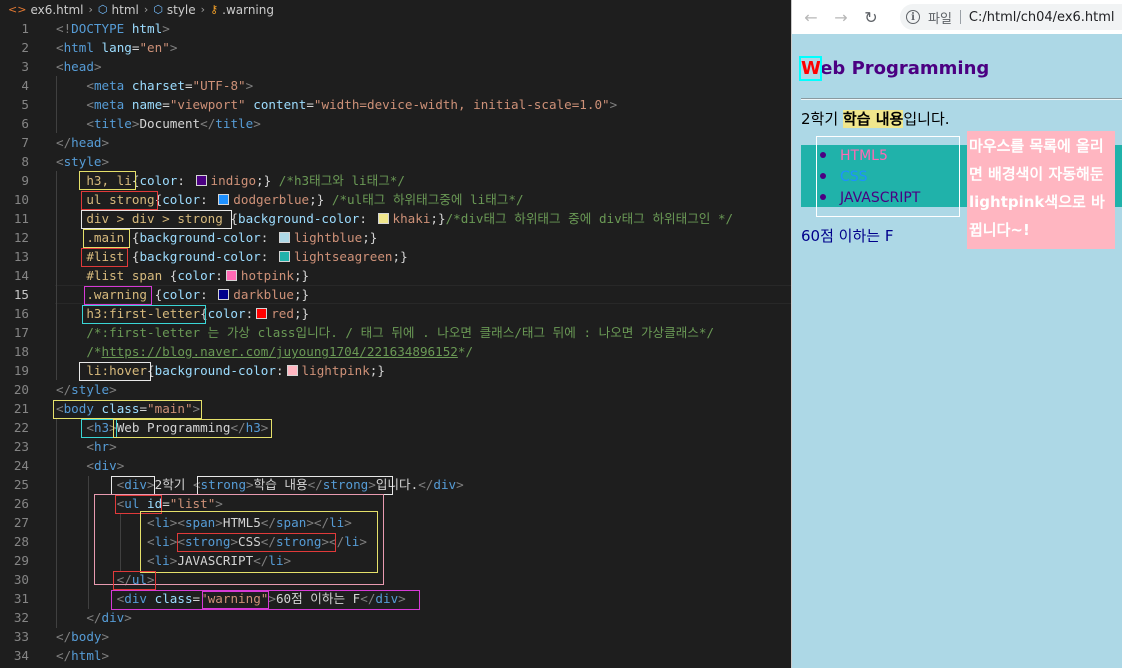 The height and width of the screenshot is (668, 1122). I want to click on code-line: 12 .main {background-color: lightblue;}, so click(395, 237).